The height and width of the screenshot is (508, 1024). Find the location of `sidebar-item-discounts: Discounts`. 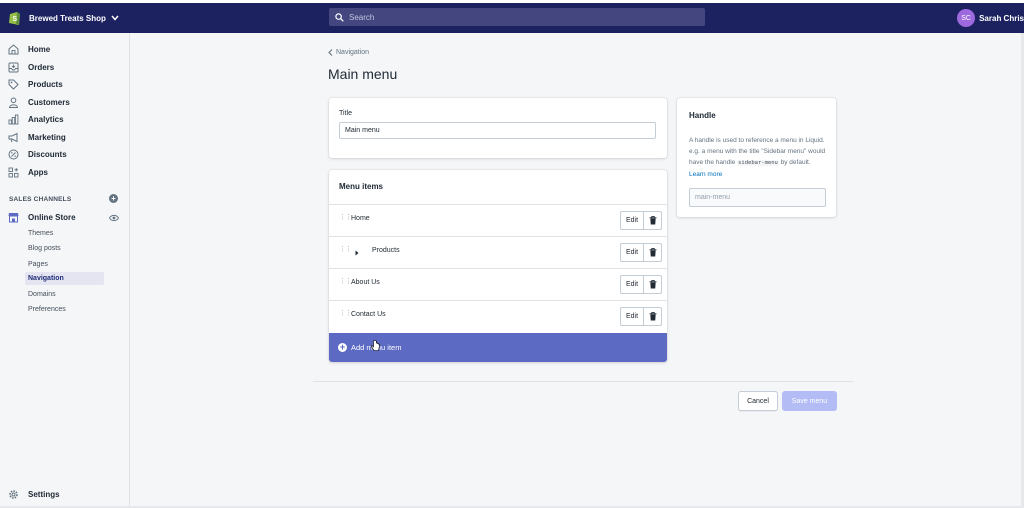

sidebar-item-discounts: Discounts is located at coordinates (37, 154).